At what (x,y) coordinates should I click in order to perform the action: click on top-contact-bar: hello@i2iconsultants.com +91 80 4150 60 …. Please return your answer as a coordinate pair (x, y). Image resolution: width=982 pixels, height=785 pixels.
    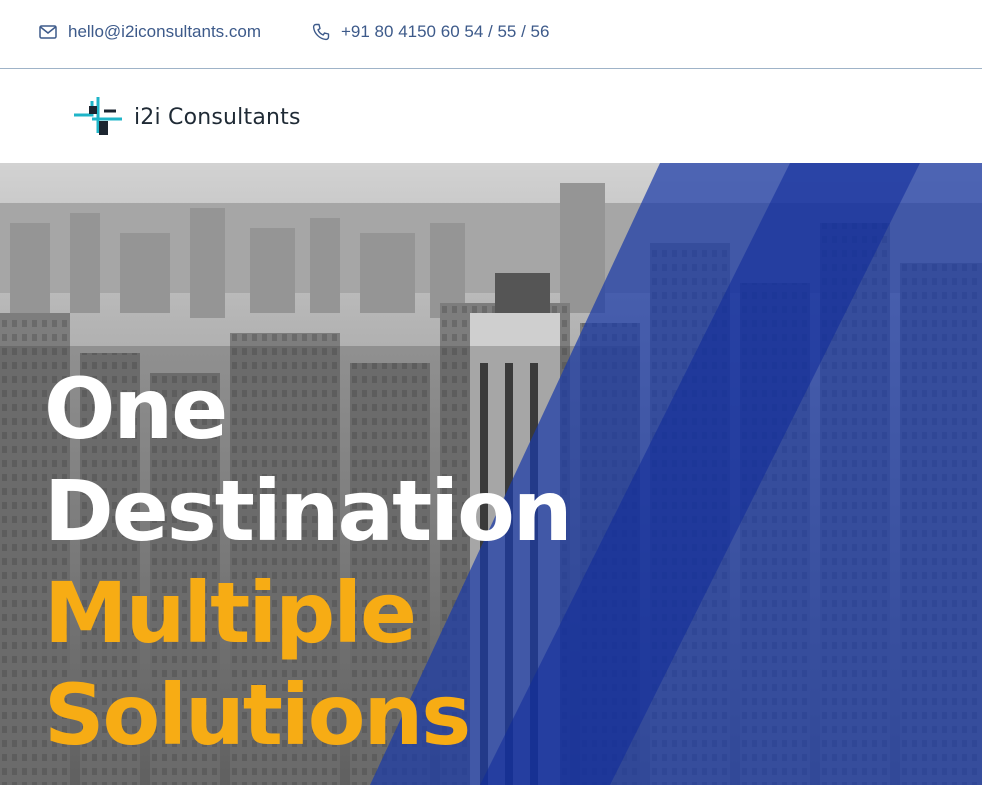
    Looking at the image, I should click on (491, 34).